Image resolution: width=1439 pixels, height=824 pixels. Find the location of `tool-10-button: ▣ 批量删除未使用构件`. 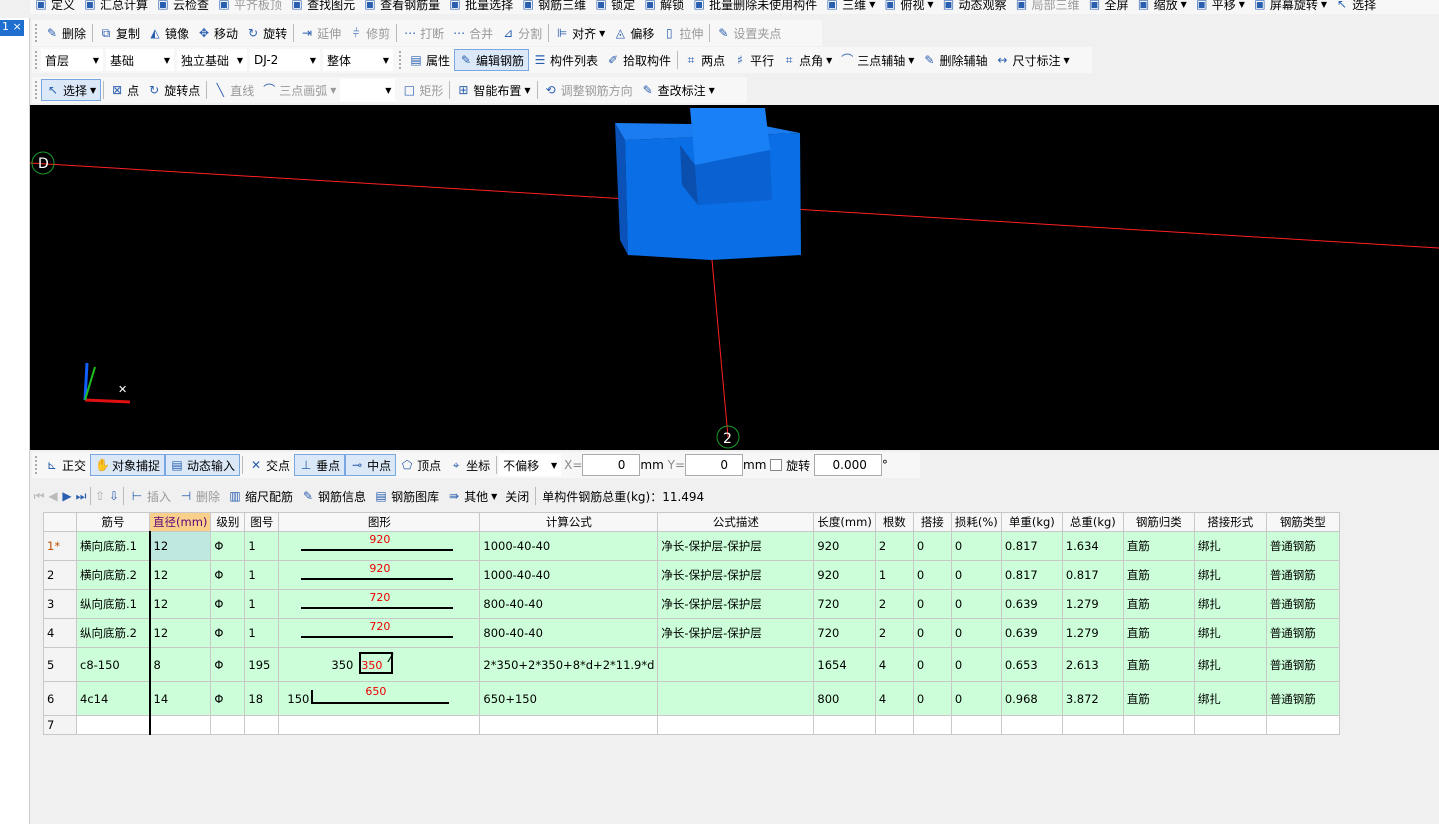

tool-10-button: ▣ 批量删除未使用构件 is located at coordinates (754, 7).